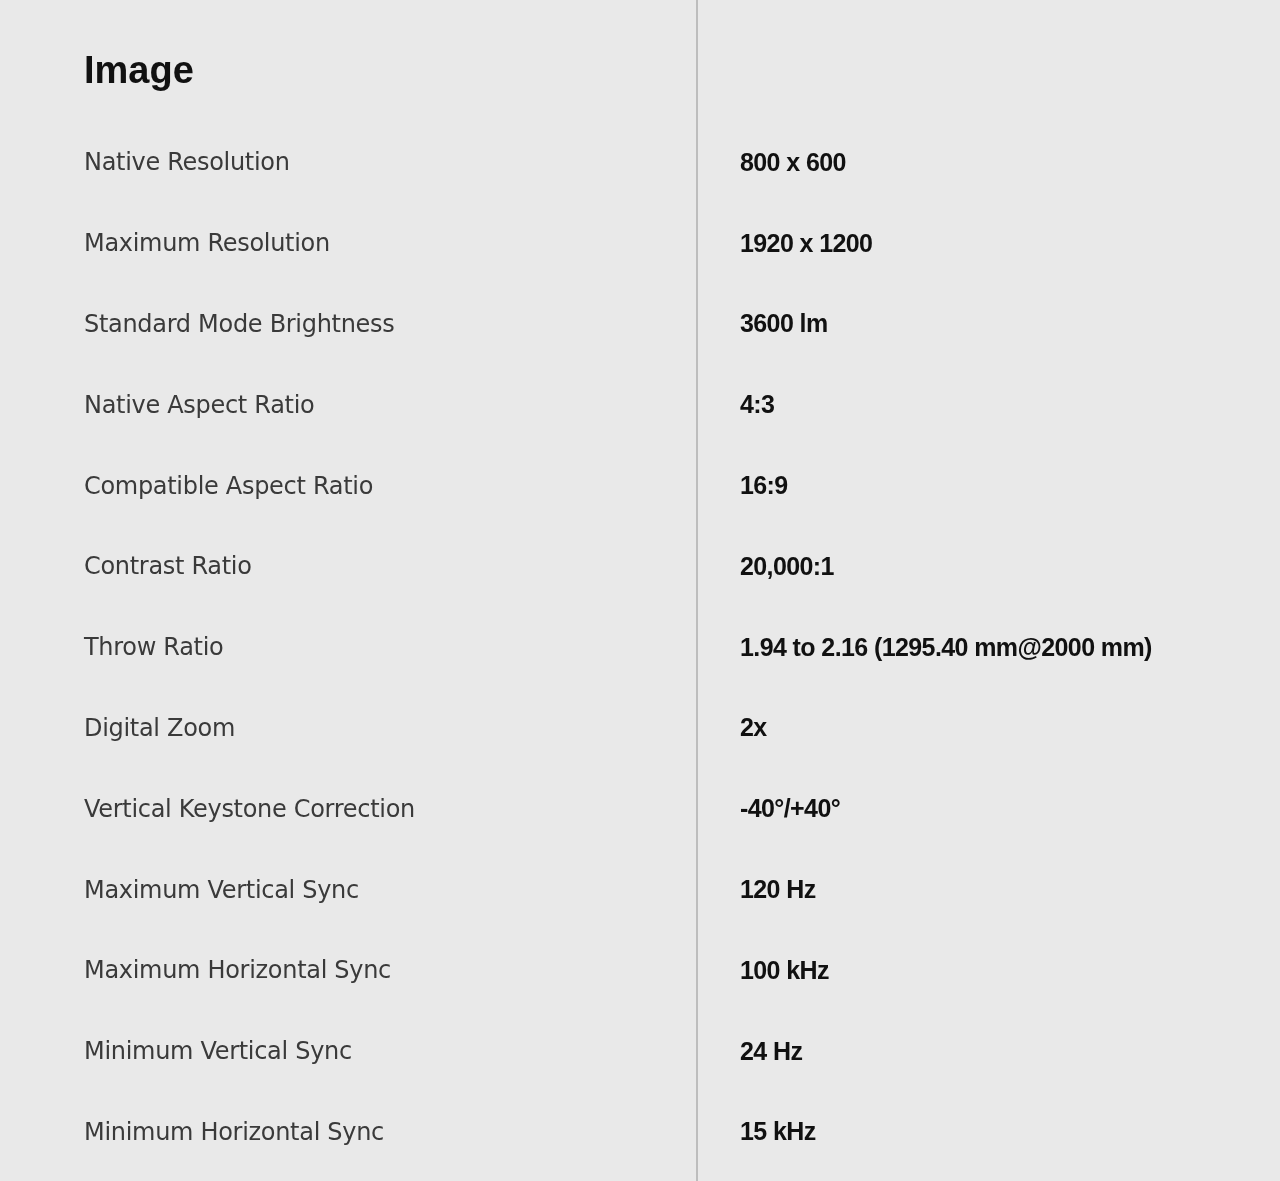  Describe the element at coordinates (167, 566) in the screenshot. I see `spec-label: Contrast Ratio` at that location.